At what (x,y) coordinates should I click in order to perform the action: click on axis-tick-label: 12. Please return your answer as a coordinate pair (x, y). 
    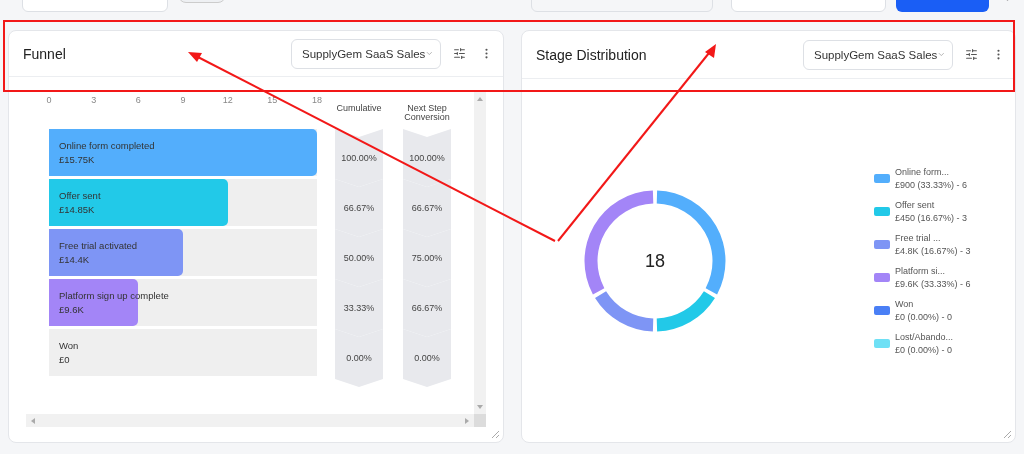
    Looking at the image, I should click on (227, 100).